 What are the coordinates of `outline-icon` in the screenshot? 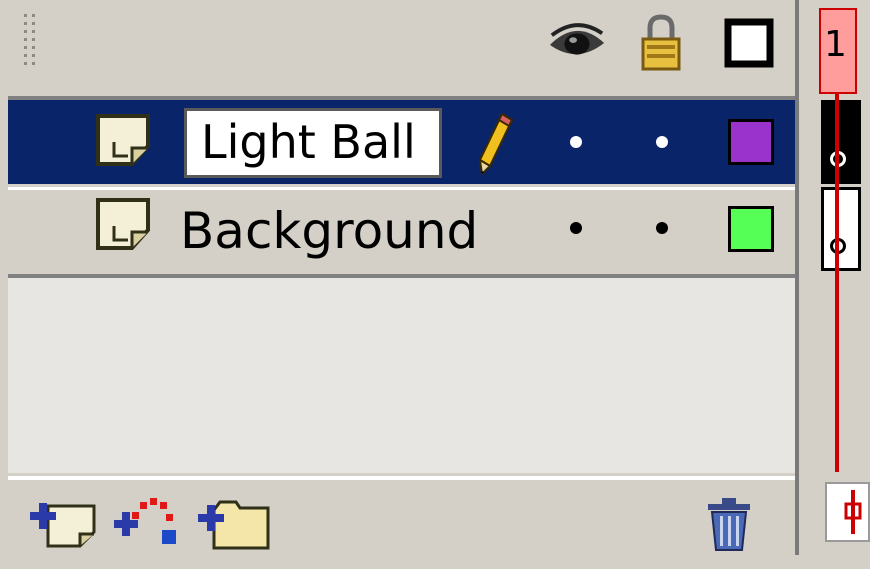 It's located at (749, 43).